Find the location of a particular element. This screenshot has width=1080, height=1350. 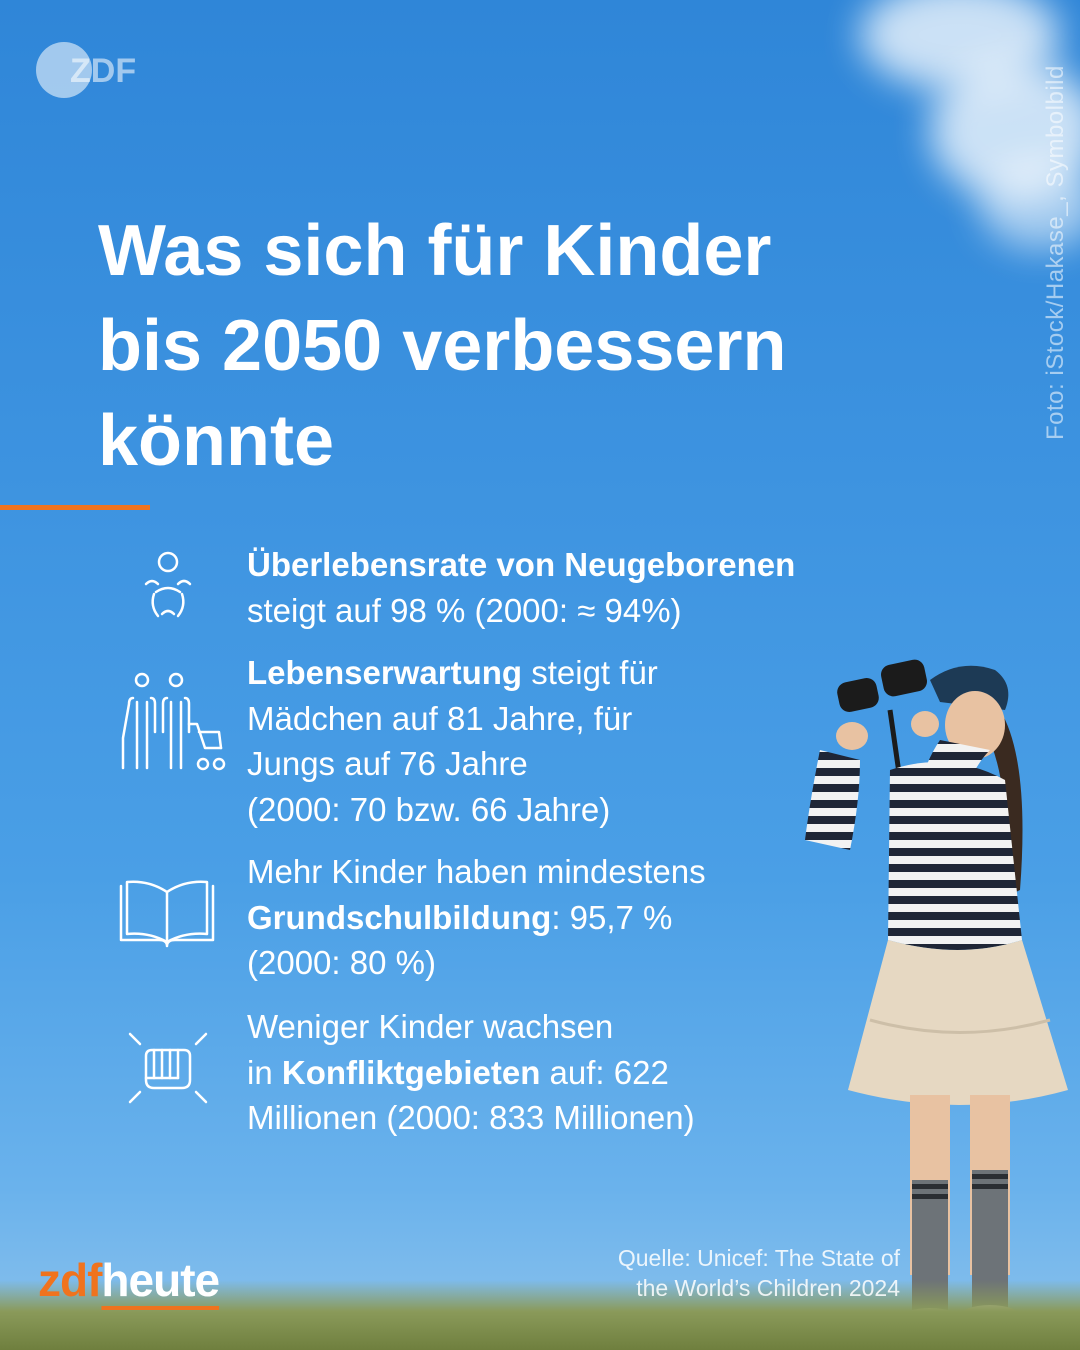

stat-text: in is located at coordinates (264, 1072).